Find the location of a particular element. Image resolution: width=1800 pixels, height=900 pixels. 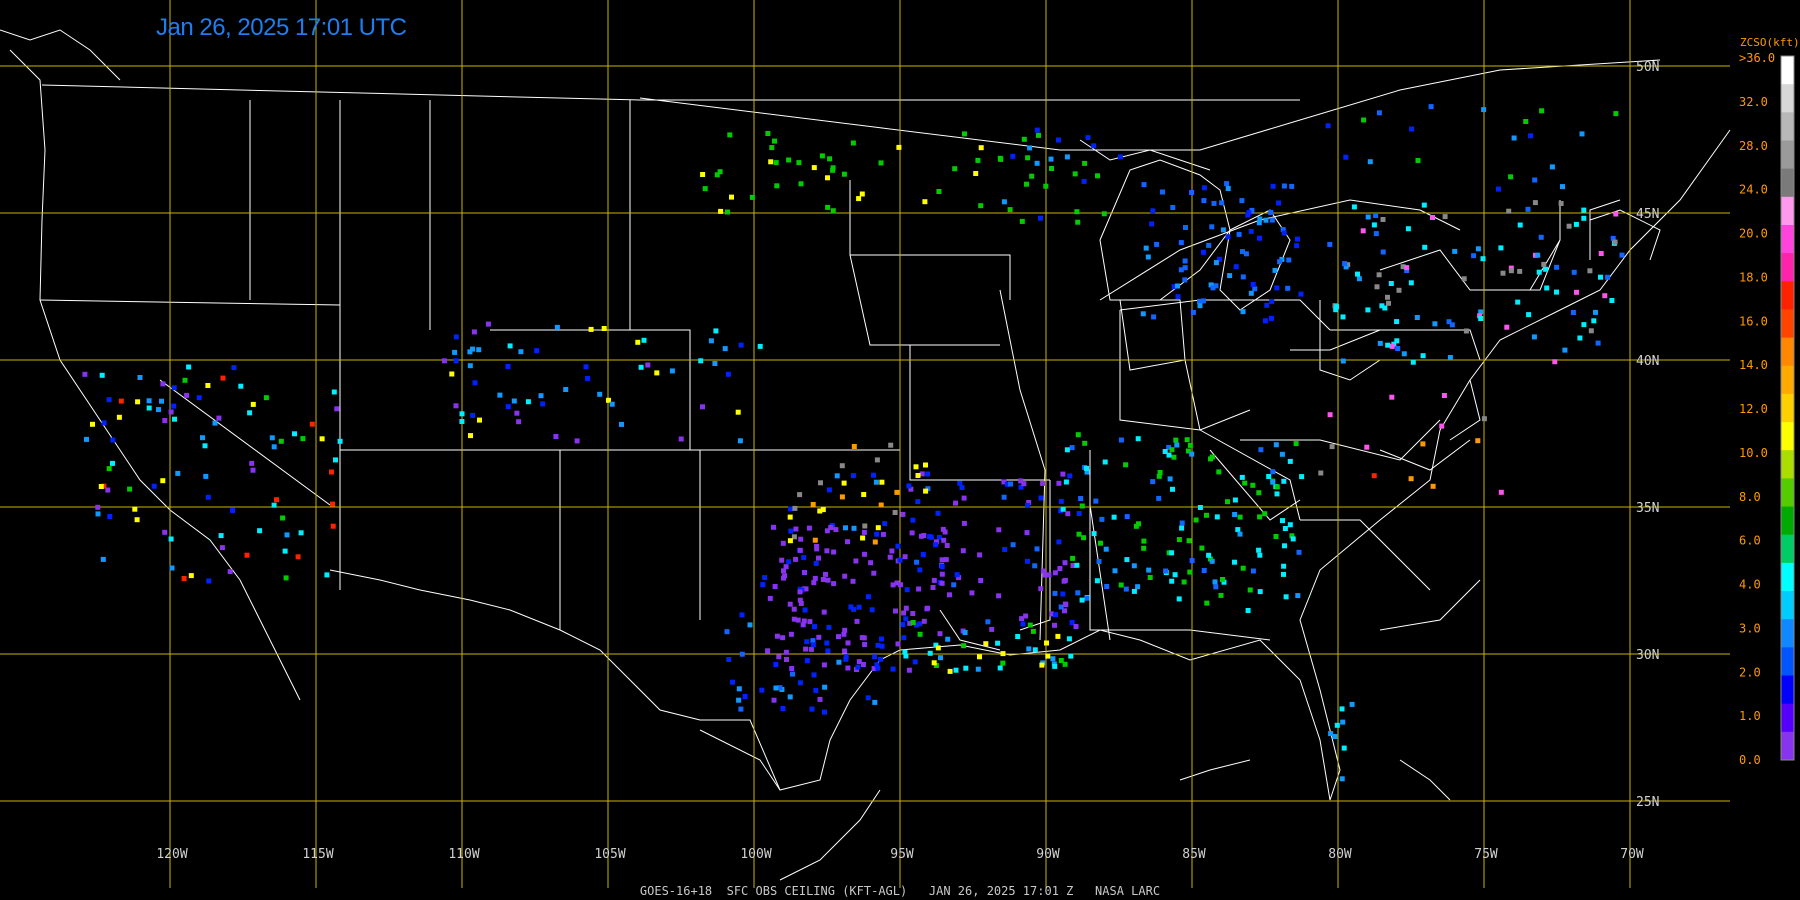

legend-label: 10.0 is located at coordinates (1753, 453).